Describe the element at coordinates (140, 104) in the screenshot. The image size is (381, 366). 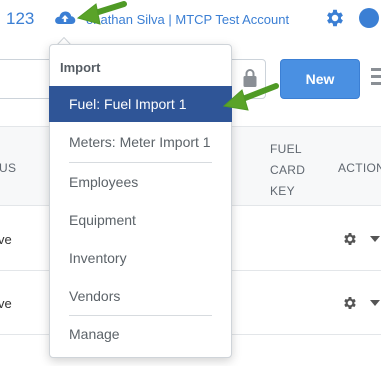
I see `menu-item-fuel-import: Fuel: Fuel Import 1` at that location.